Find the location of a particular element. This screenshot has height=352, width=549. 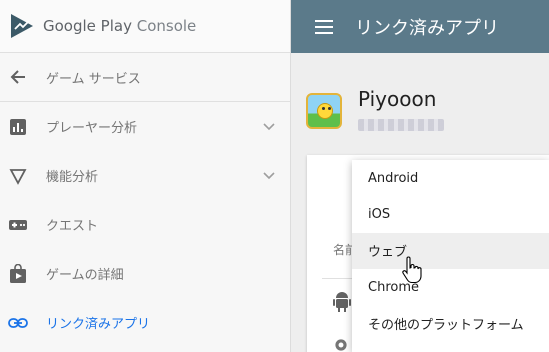

menu-item-ios: iOS is located at coordinates (450, 214).